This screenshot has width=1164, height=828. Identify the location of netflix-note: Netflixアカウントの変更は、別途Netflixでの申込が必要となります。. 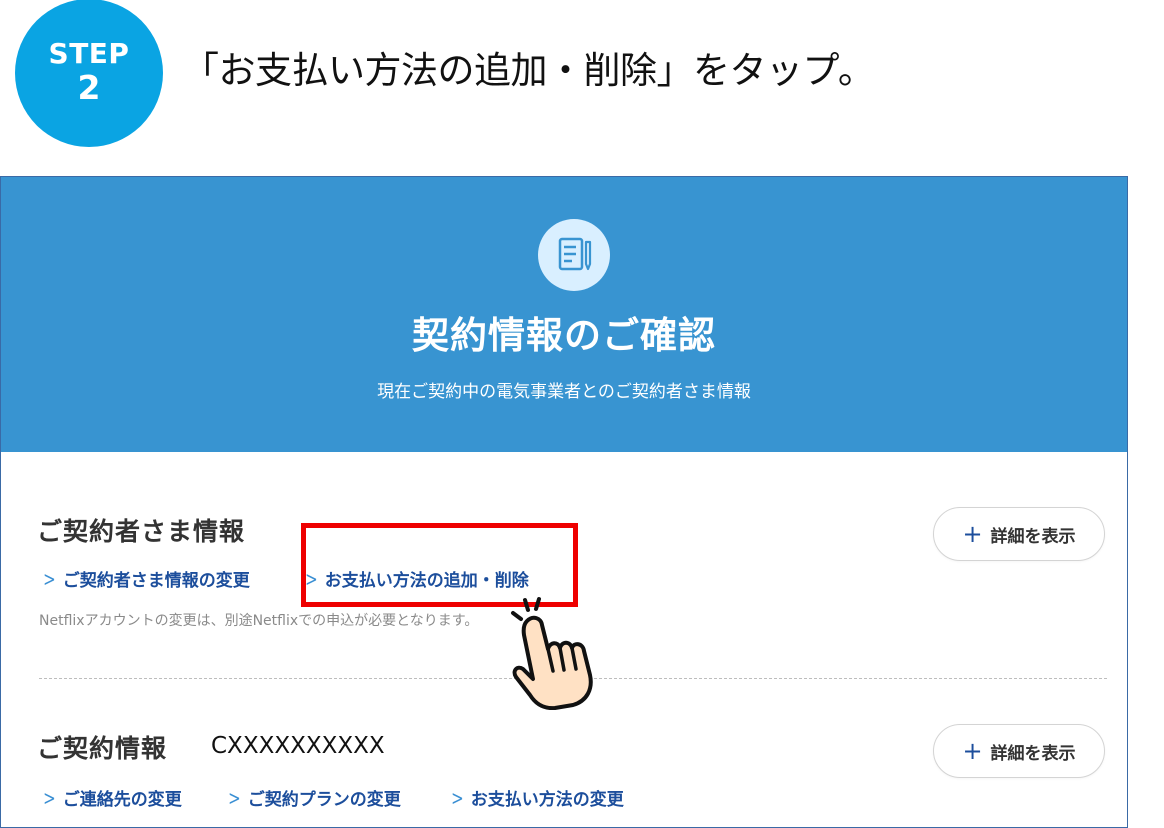
(259, 621).